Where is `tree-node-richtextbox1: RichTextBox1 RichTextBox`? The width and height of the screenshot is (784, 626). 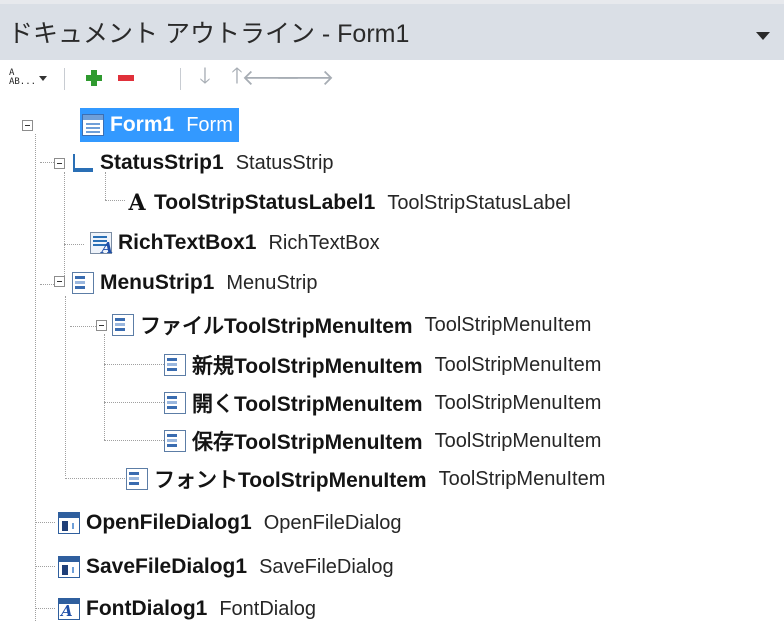
tree-node-richtextbox1: RichTextBox1 RichTextBox is located at coordinates (235, 243).